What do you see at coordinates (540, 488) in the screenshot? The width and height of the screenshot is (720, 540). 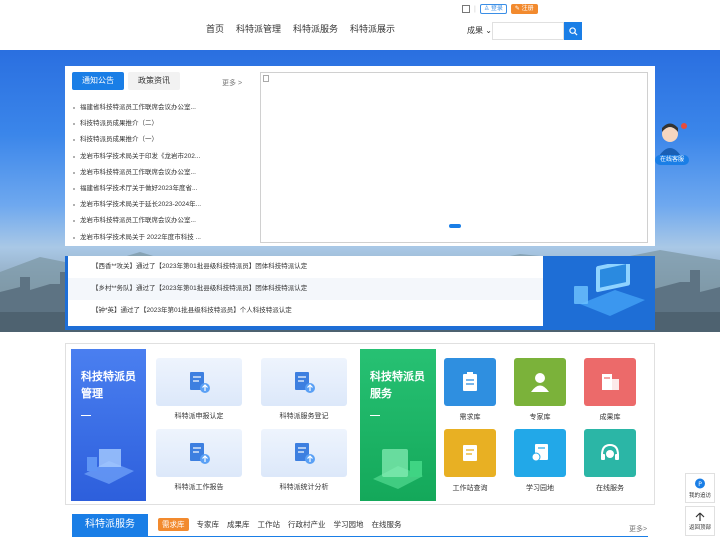 I see `tile-label: 学习园地` at bounding box center [540, 488].